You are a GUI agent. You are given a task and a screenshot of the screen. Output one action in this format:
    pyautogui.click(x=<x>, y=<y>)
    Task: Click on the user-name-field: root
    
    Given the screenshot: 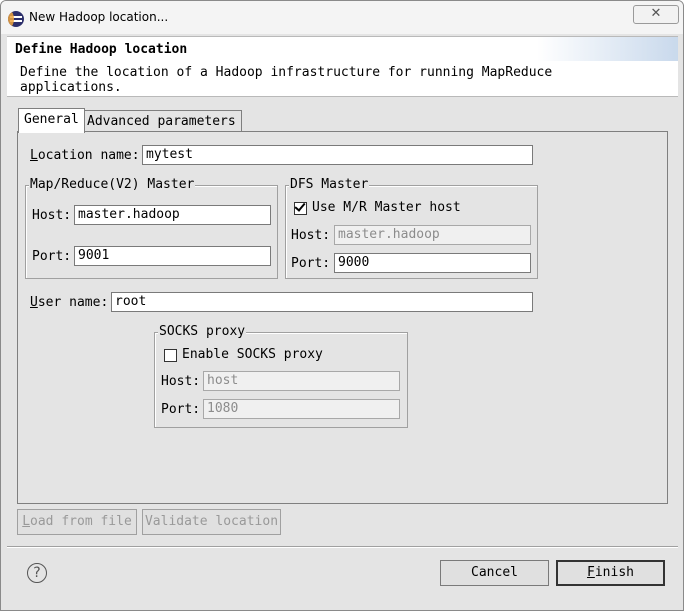 What is the action you would take?
    pyautogui.click(x=322, y=302)
    